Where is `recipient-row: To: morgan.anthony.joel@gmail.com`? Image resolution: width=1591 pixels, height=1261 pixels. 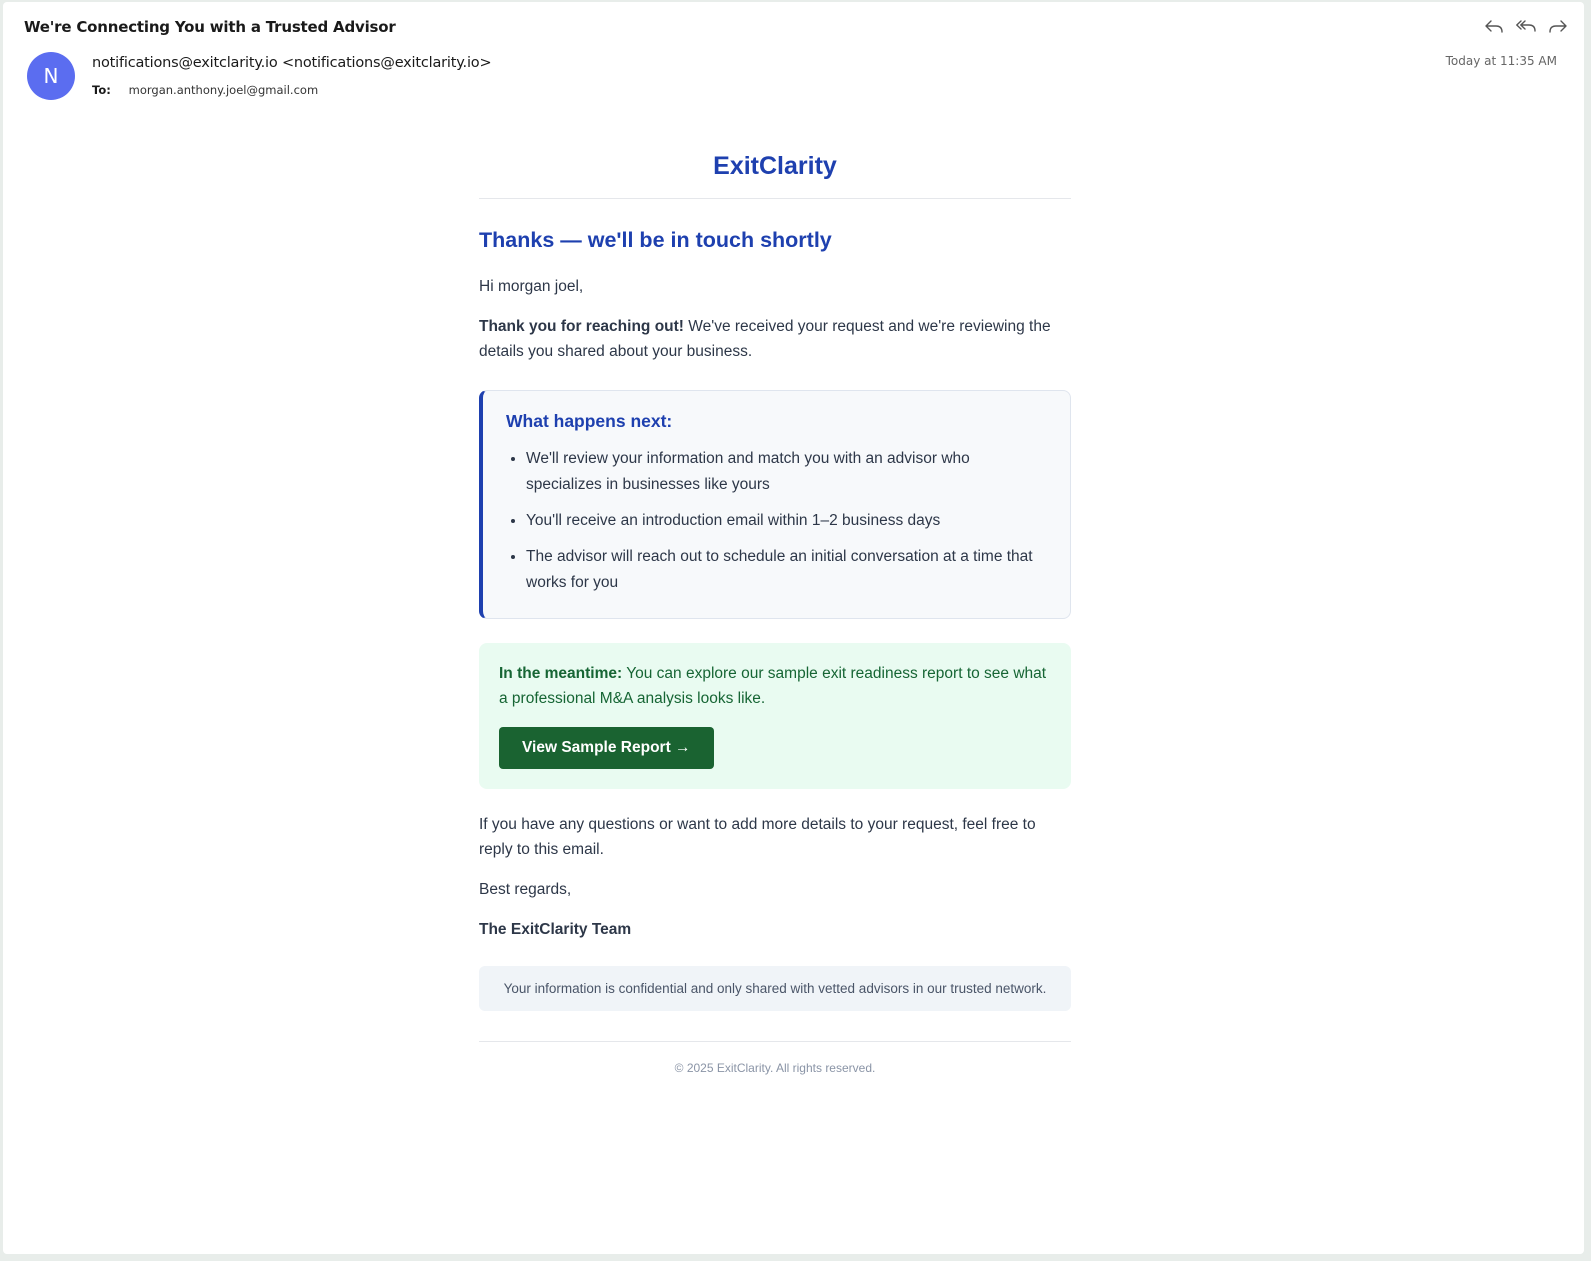
recipient-row: To: morgan.anthony.joel@gmail.com is located at coordinates (205, 90).